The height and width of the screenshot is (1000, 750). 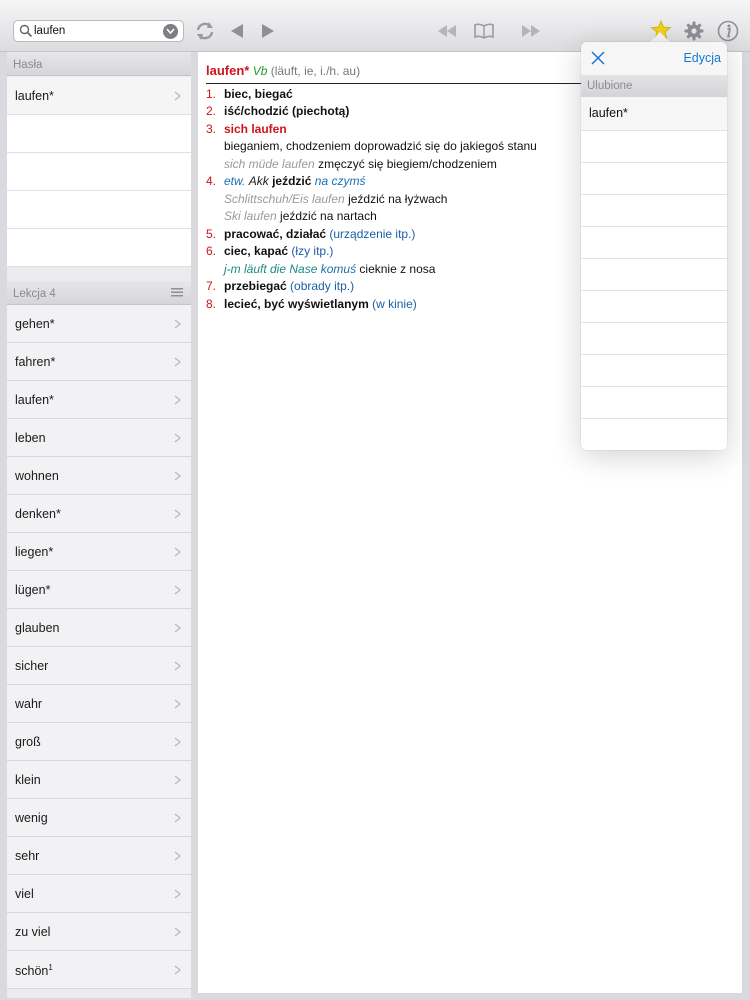 I want to click on sense-translation: biec, biegać, so click(x=258, y=93).